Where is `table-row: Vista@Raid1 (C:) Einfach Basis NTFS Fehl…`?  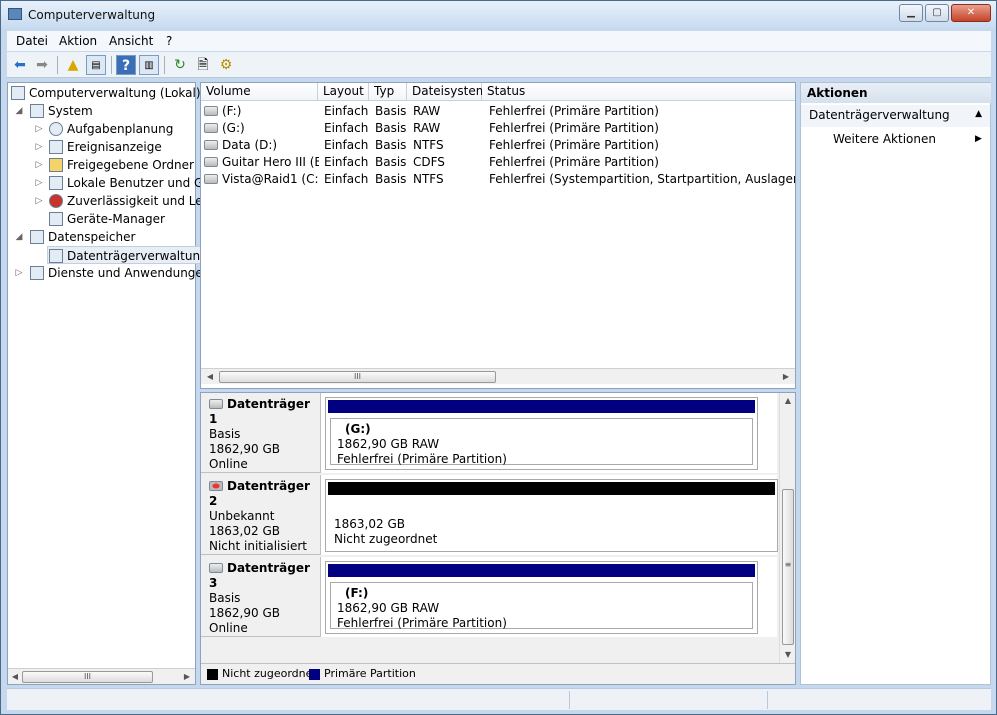
table-row: Vista@Raid1 (C:) Einfach Basis NTFS Fehl… is located at coordinates (498, 179).